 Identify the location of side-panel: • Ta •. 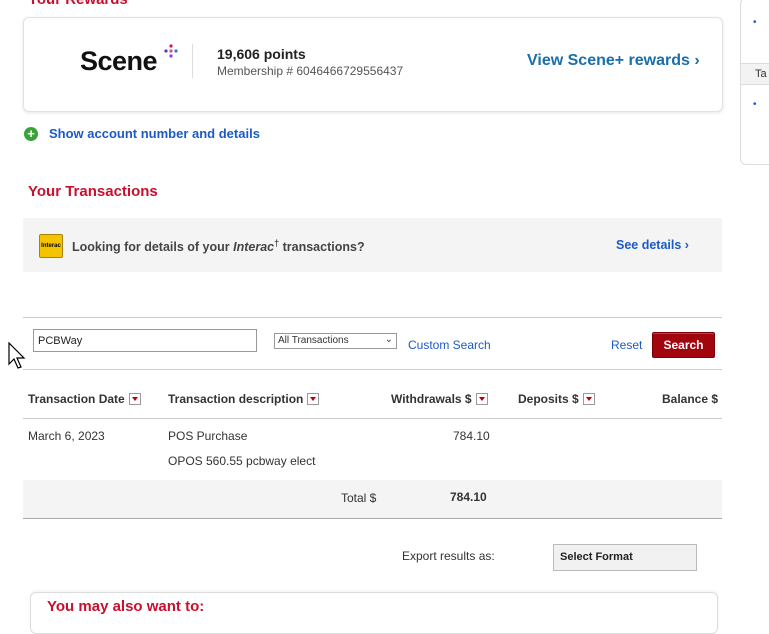
(754, 82).